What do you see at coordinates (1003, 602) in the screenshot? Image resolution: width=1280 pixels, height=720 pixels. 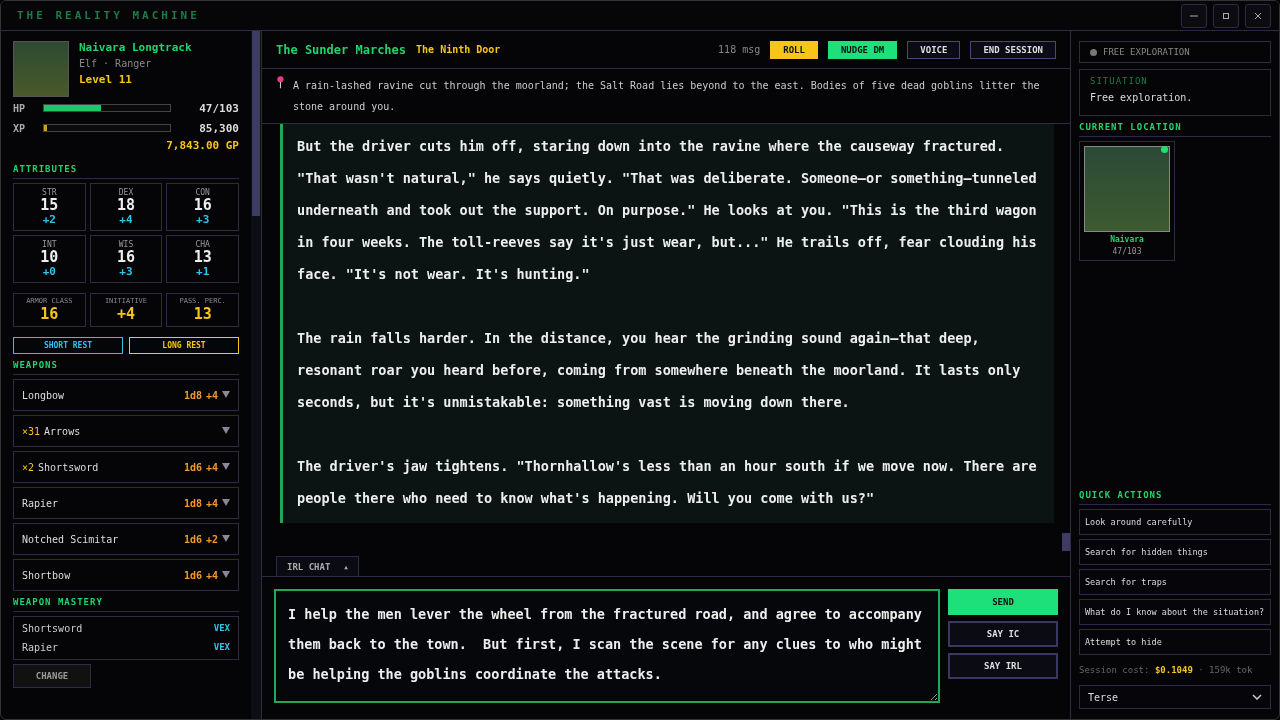 I see `send-button: SEND` at bounding box center [1003, 602].